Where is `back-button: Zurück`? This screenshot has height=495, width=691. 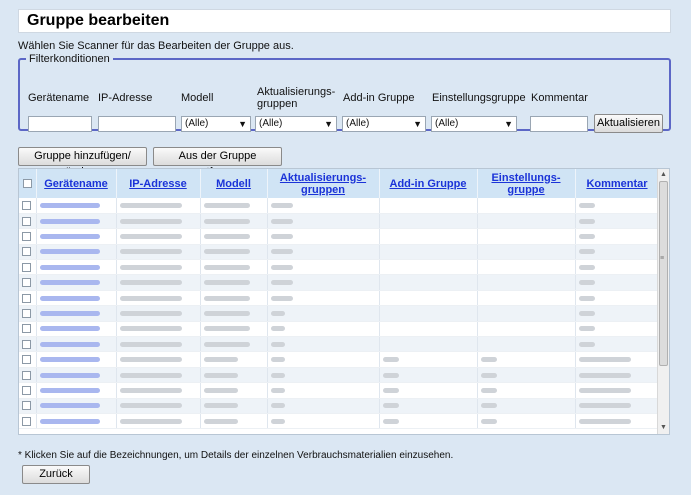 back-button: Zurück is located at coordinates (56, 474).